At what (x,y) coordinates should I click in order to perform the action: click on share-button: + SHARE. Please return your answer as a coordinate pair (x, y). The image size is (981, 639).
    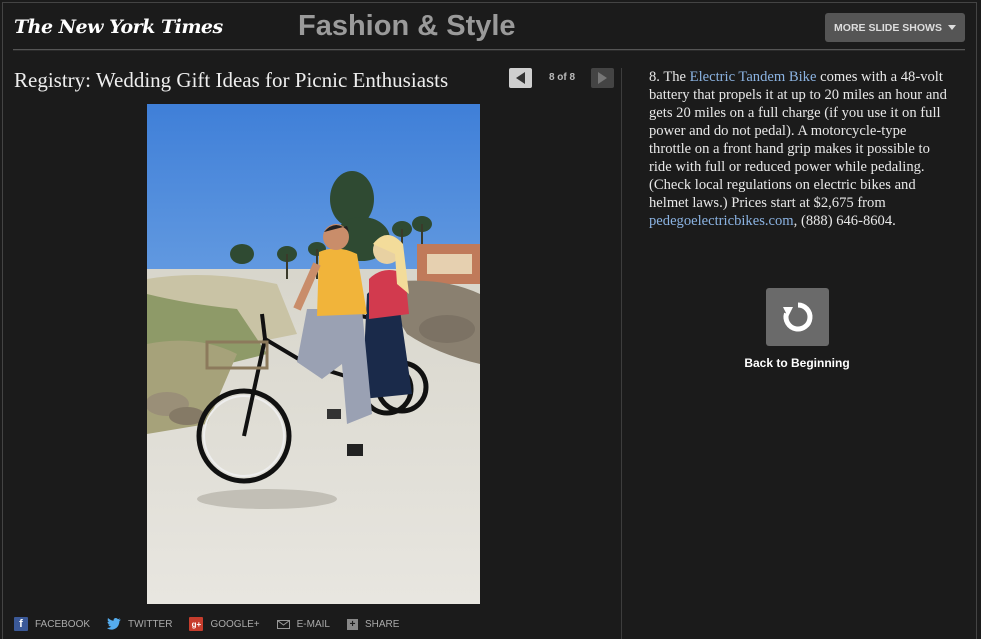
    Looking at the image, I should click on (373, 624).